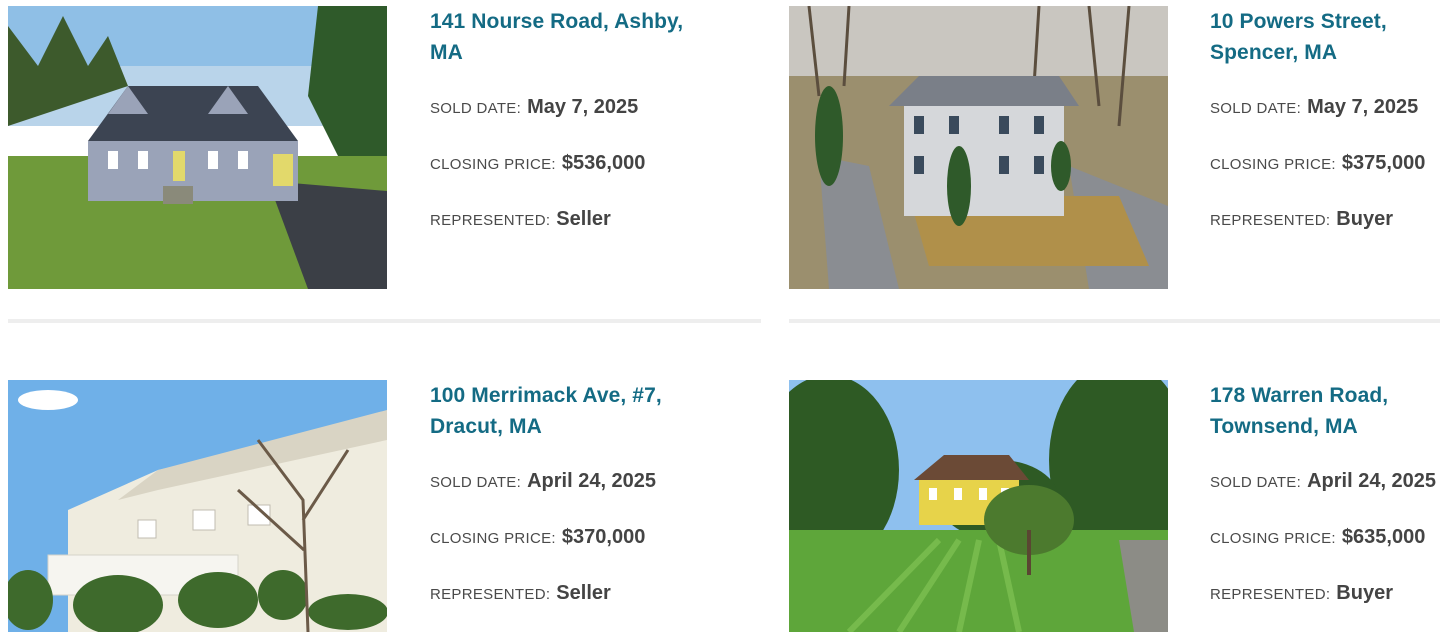 The height and width of the screenshot is (637, 1440). What do you see at coordinates (1383, 163) in the screenshot?
I see `closing-price-value: $375,000` at bounding box center [1383, 163].